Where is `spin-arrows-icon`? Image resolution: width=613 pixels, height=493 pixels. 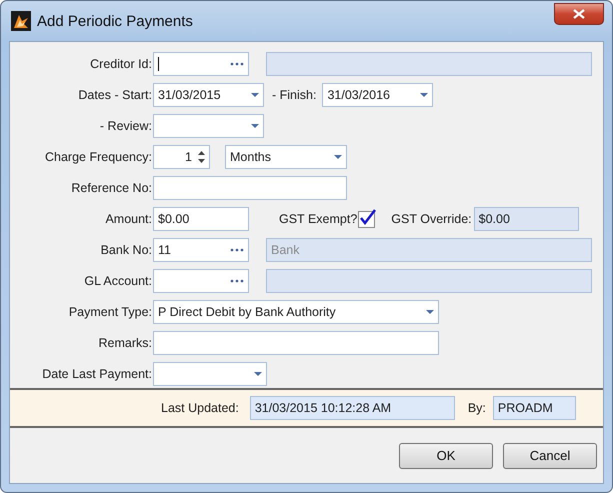 spin-arrows-icon is located at coordinates (201, 157).